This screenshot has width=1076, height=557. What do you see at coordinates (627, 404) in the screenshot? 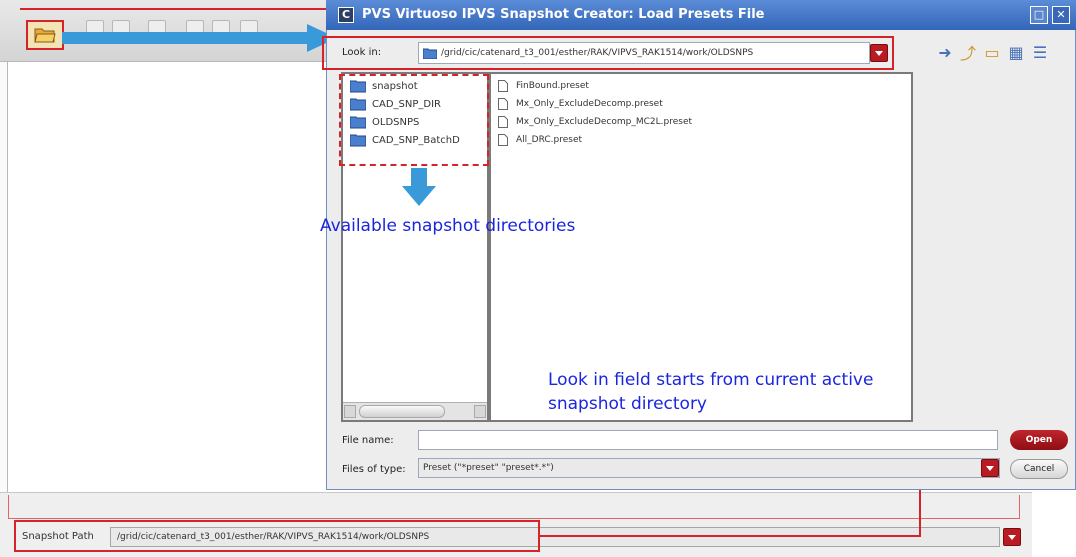
I see `annotation-look-in-line2: snapshot directory` at bounding box center [627, 404].